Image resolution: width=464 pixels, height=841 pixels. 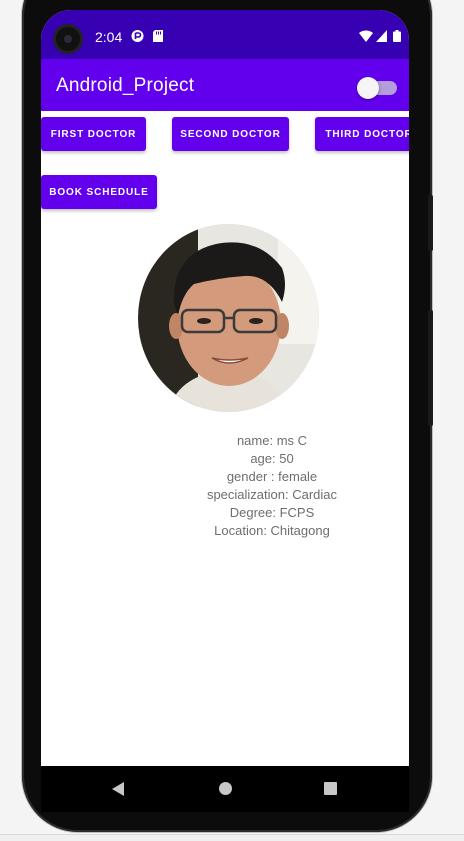 I want to click on home-icon, so click(x=225, y=788).